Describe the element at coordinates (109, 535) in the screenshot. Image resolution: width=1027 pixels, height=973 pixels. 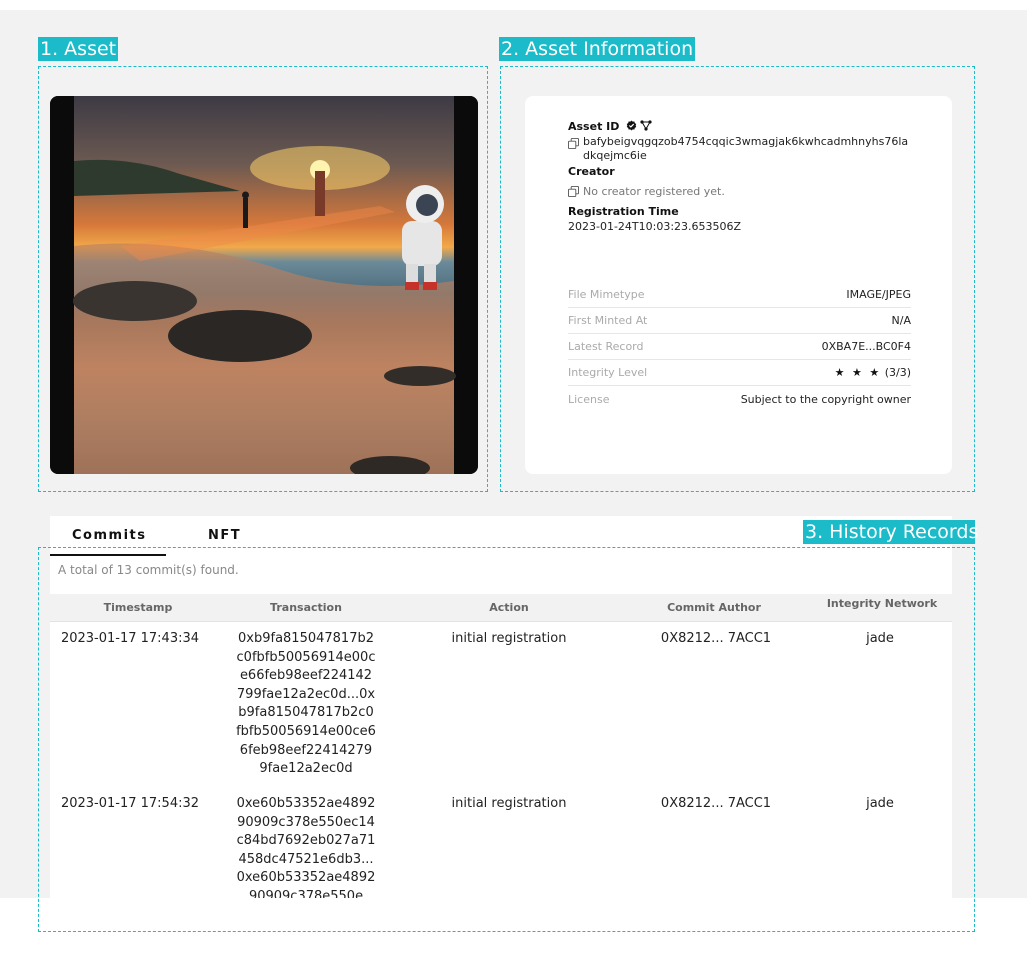
I see `tab-commits: Commits` at that location.